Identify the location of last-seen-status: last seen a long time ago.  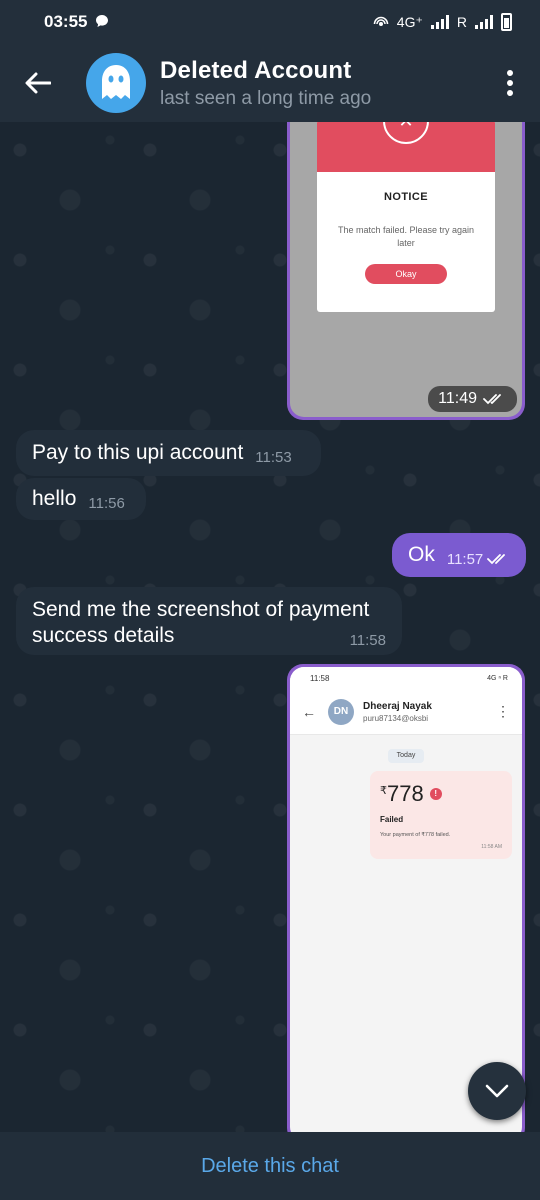
(266, 98).